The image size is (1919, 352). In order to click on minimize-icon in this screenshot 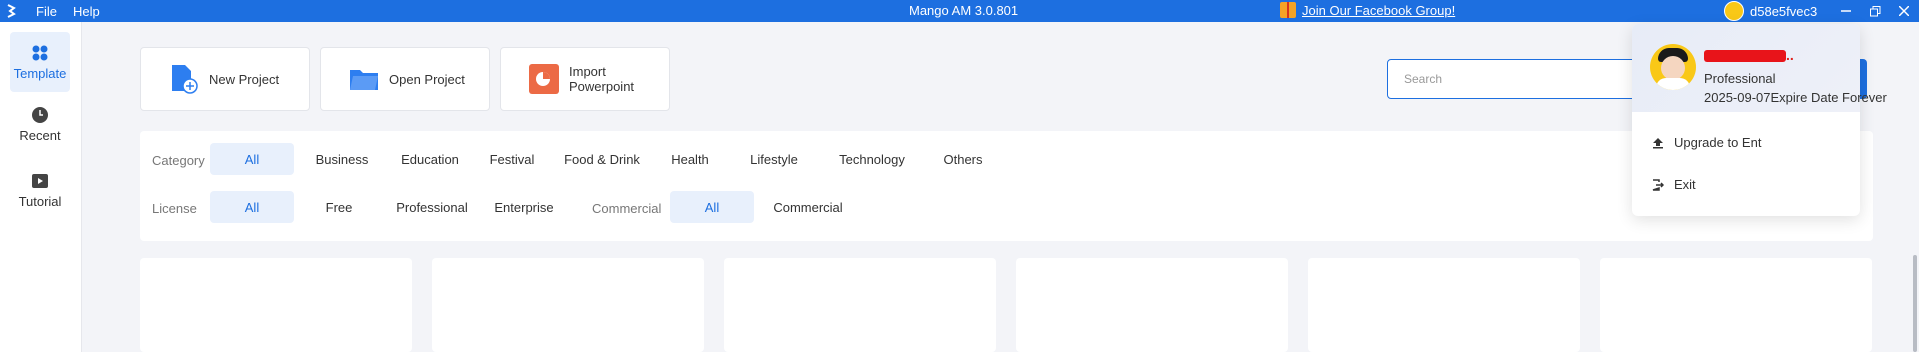, I will do `click(1846, 11)`.